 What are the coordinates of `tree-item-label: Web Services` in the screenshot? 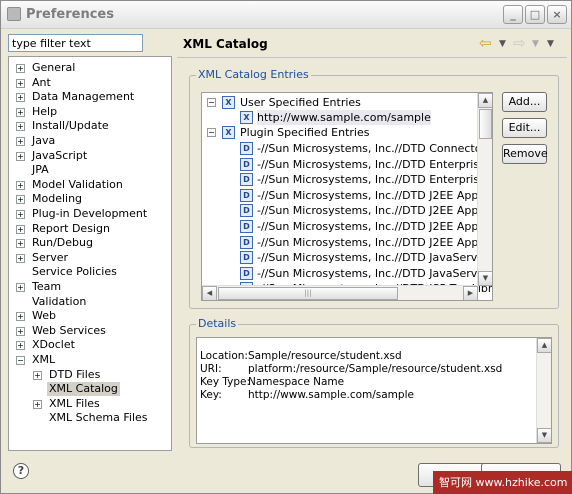 It's located at (69, 330).